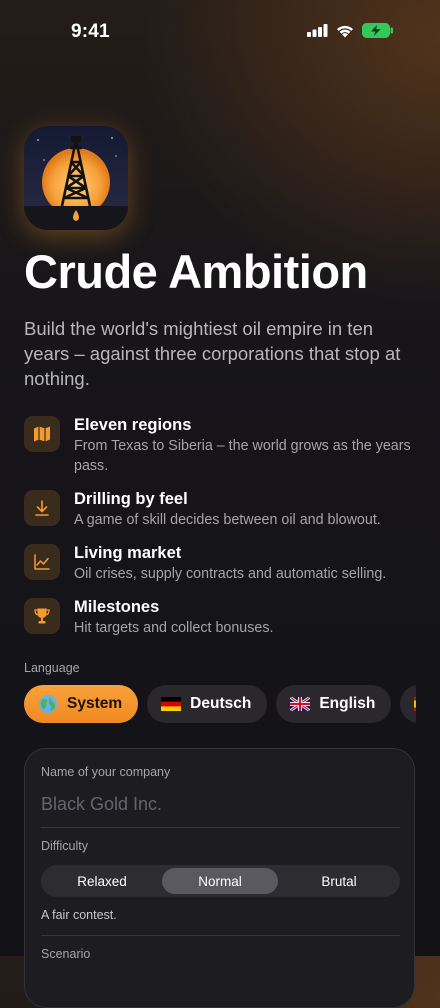 This screenshot has height=1008, width=440. I want to click on app-title: Crude Ambition, so click(196, 271).